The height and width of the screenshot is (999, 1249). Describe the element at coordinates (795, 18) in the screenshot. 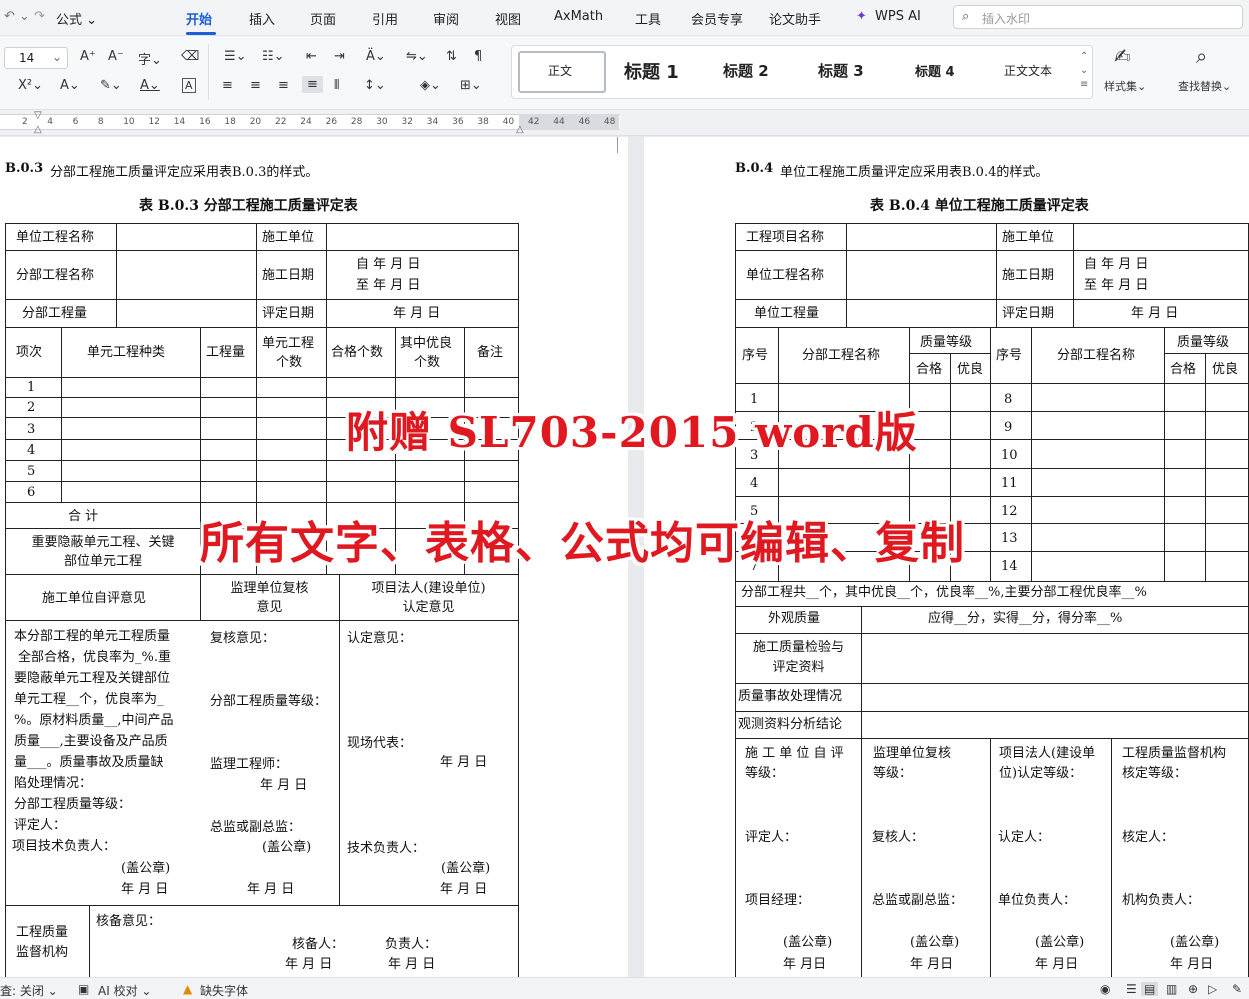

I see `tab-thesis-helper: 论文助手` at that location.